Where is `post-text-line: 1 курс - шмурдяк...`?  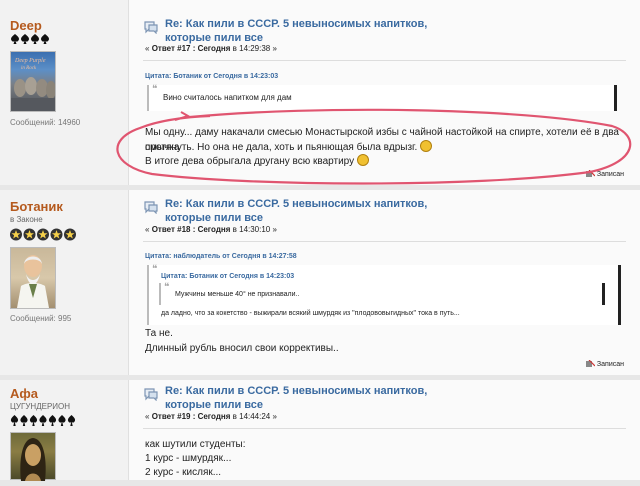 post-text-line: 1 курс - шмурдяк... is located at coordinates (188, 458).